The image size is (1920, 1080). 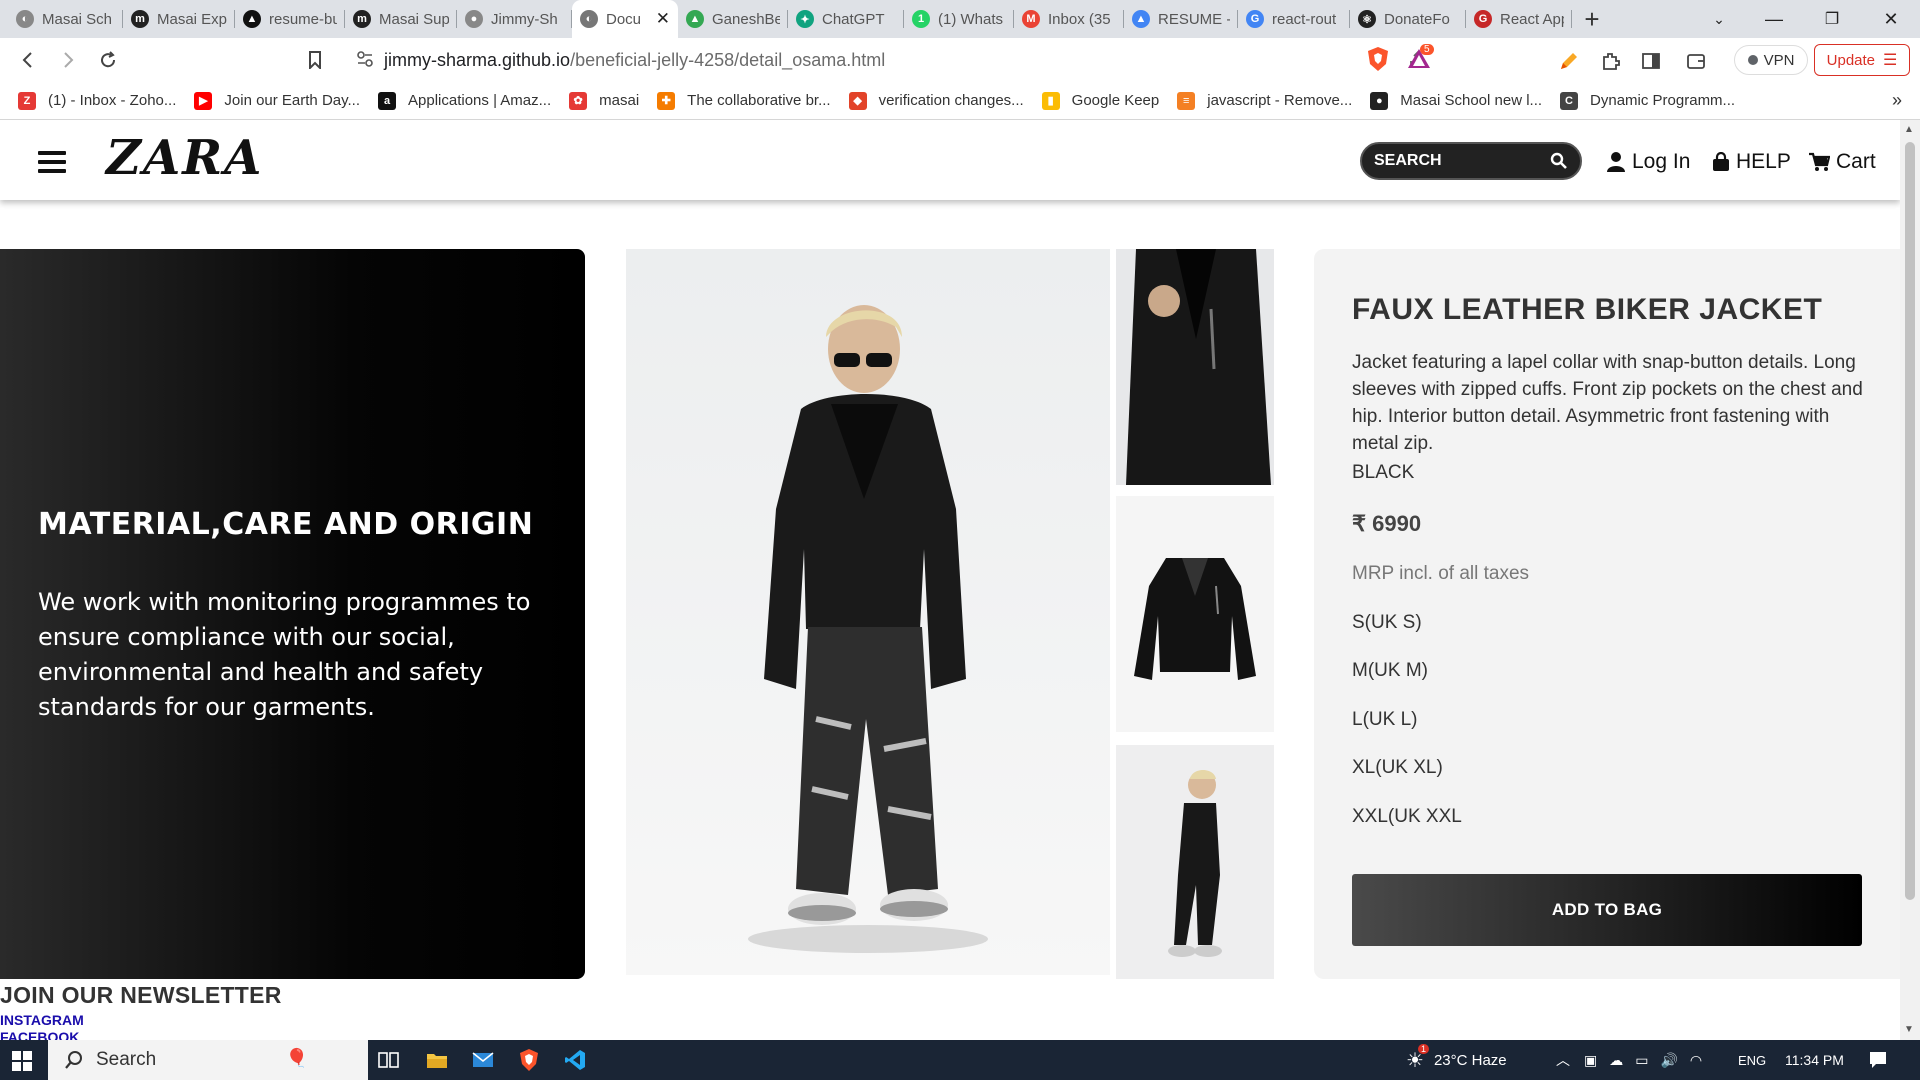 I want to click on scroll-down-icon: ▼, so click(x=1909, y=1029).